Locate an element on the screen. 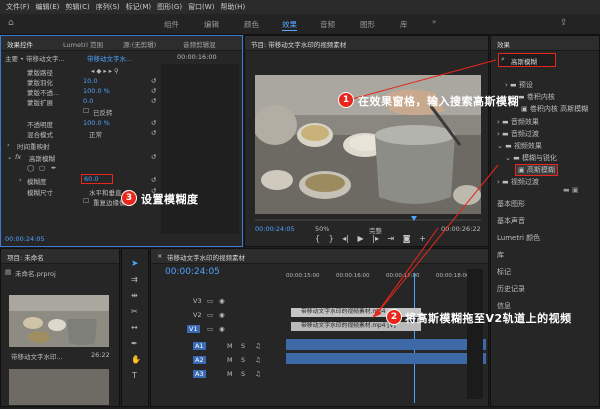 The image size is (600, 409). annotation-3-badge: 3 is located at coordinates (129, 198).